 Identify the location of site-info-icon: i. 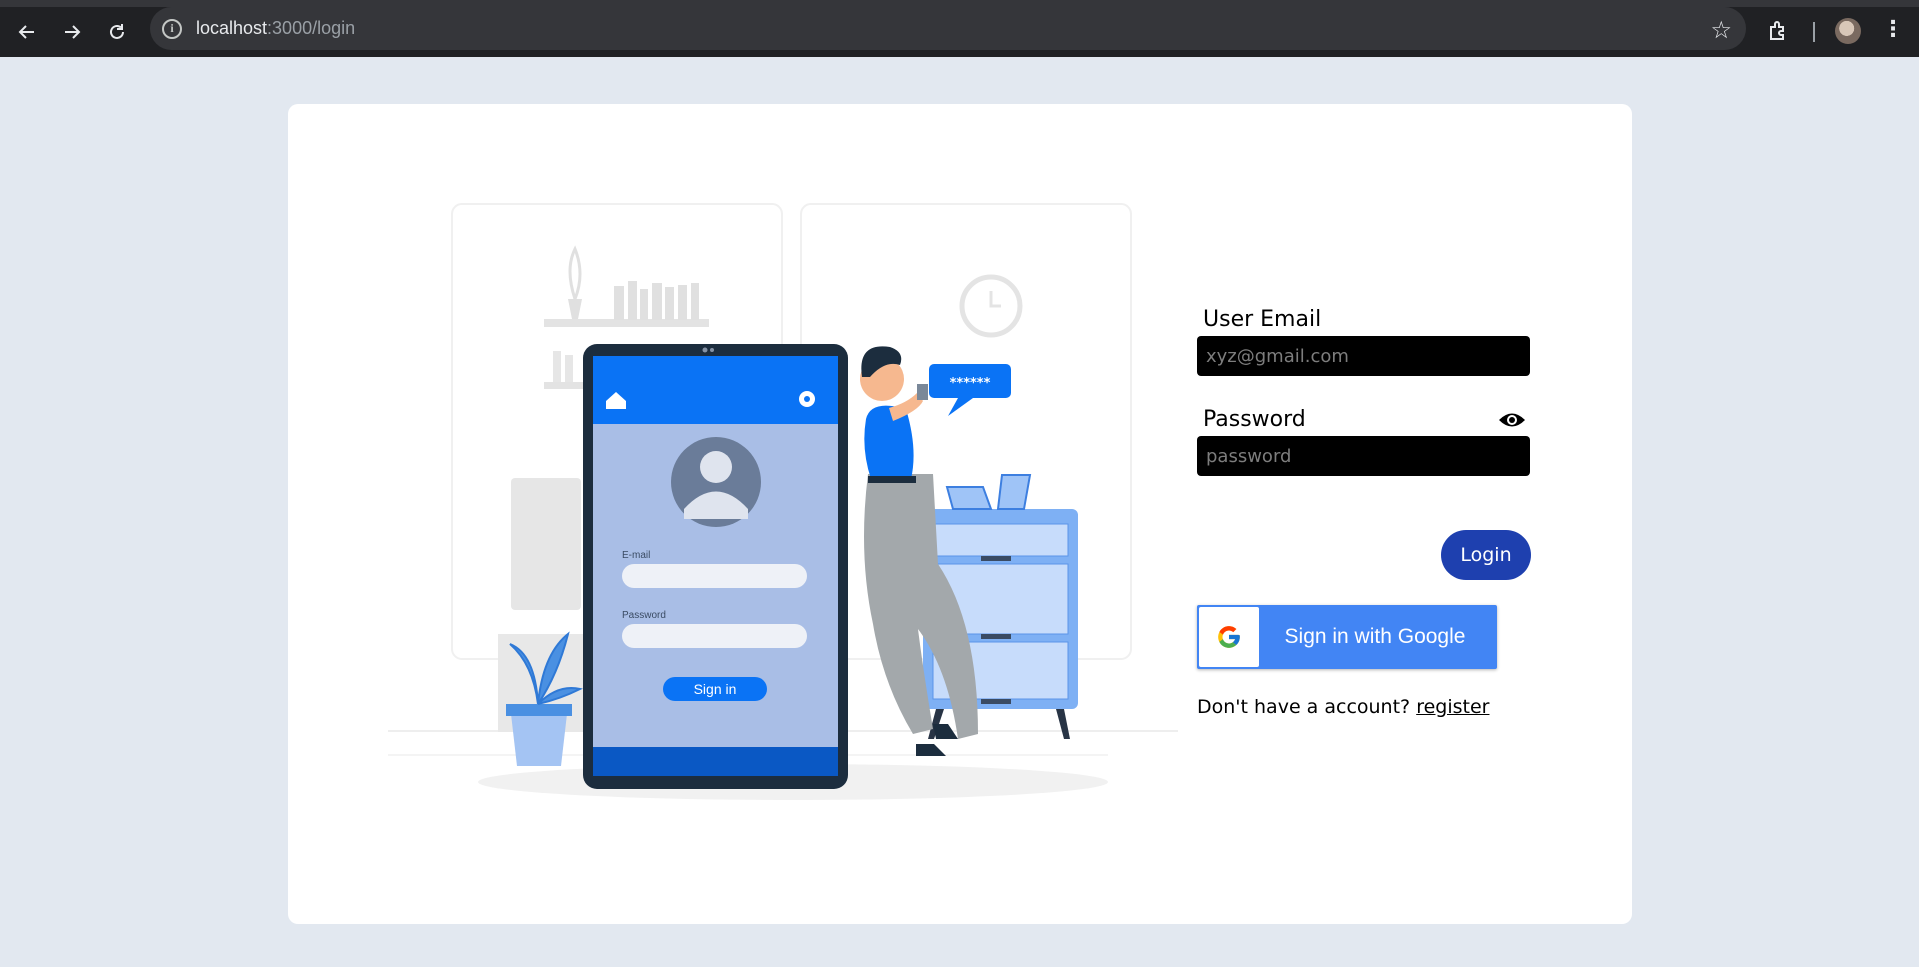
(172, 28).